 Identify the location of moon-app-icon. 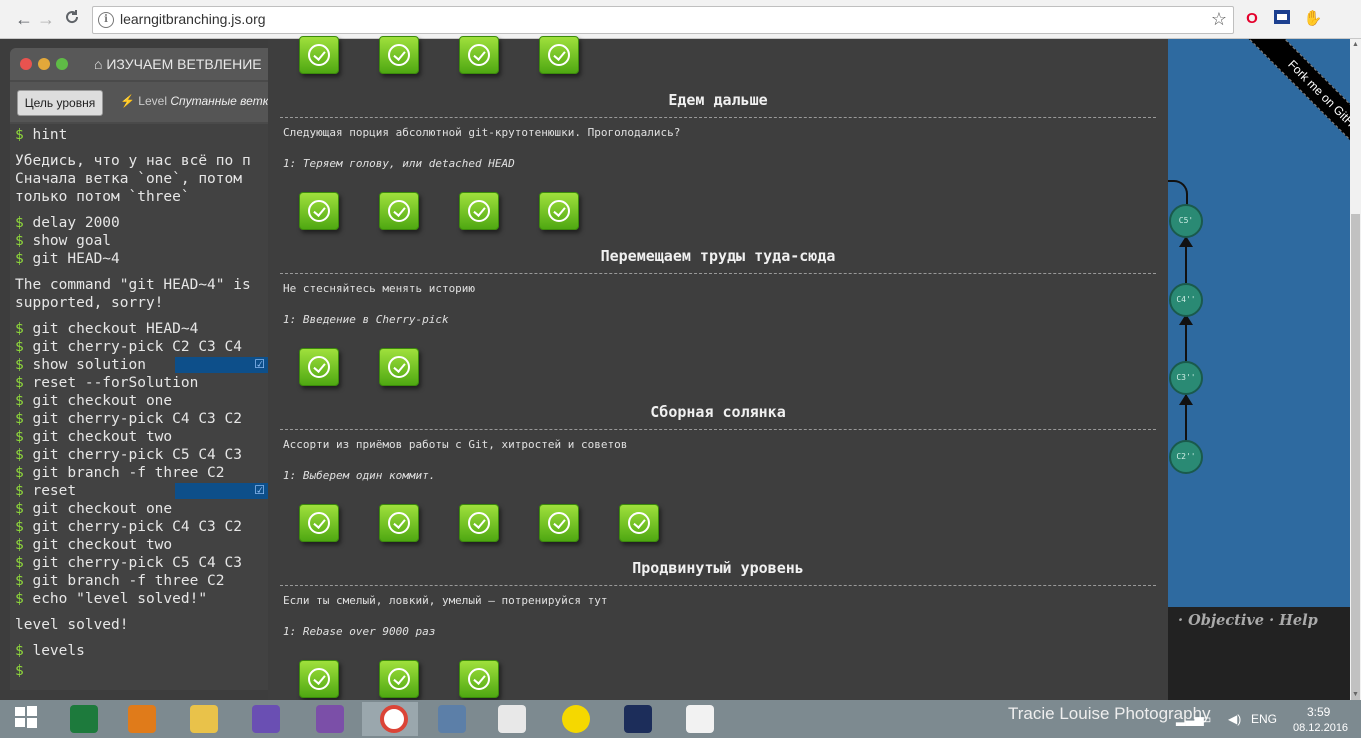
(638, 719).